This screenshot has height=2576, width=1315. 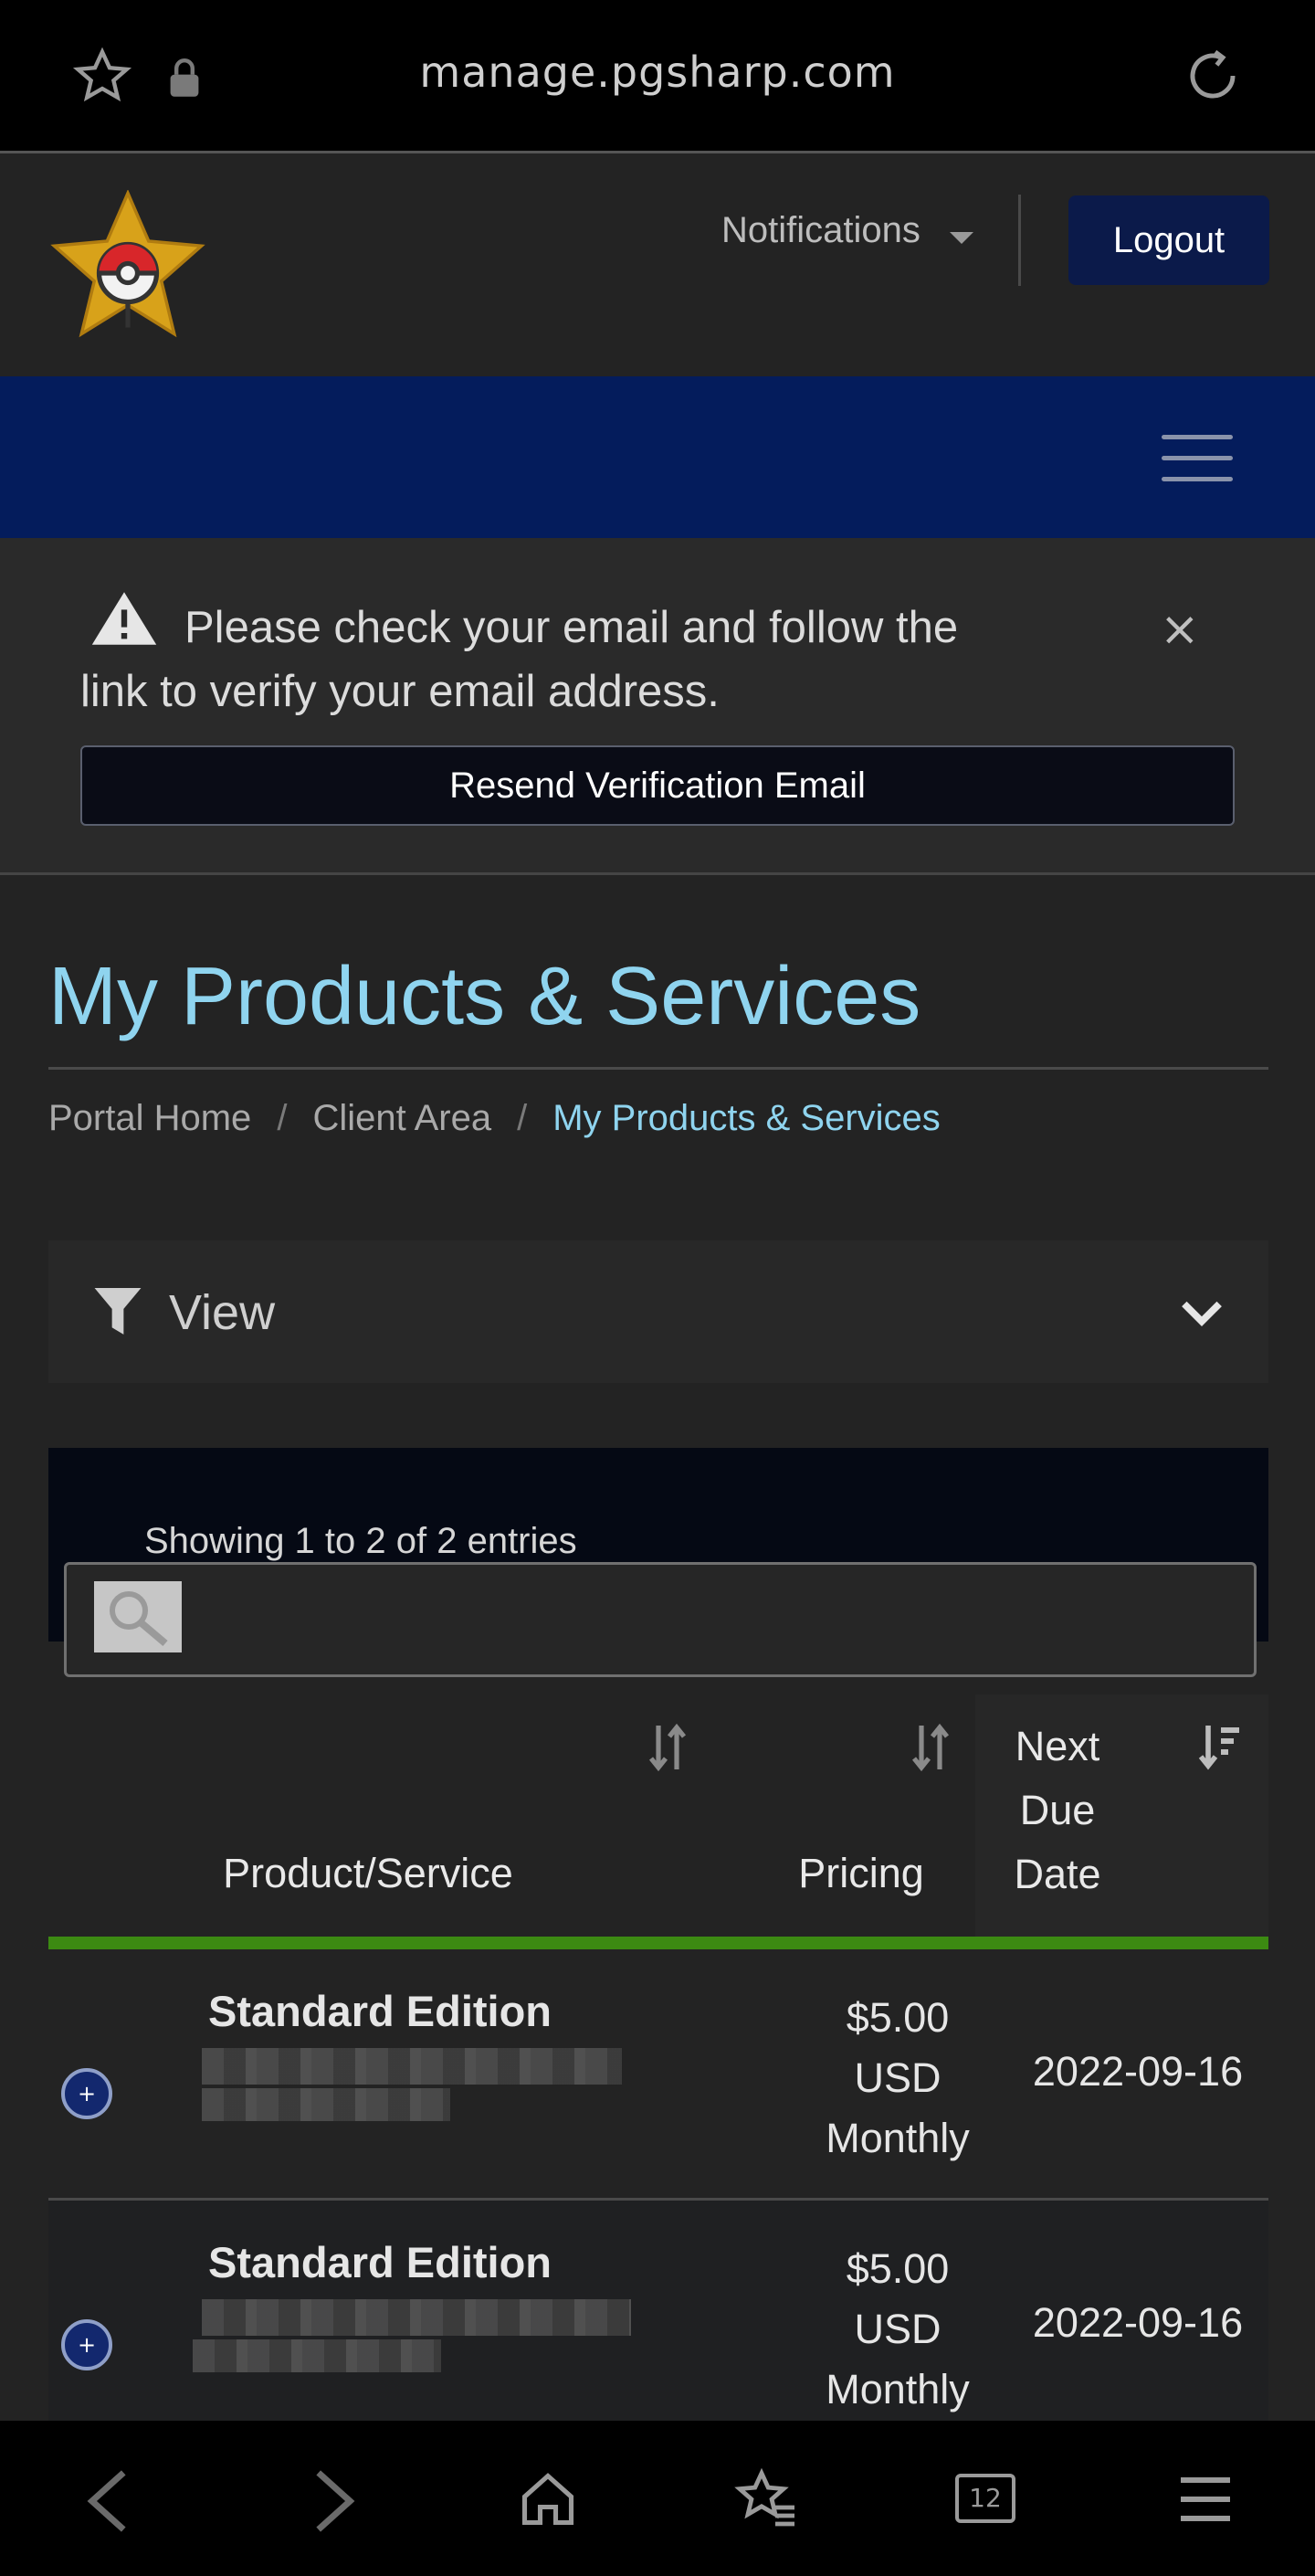 I want to click on filter-icon, so click(x=118, y=1311).